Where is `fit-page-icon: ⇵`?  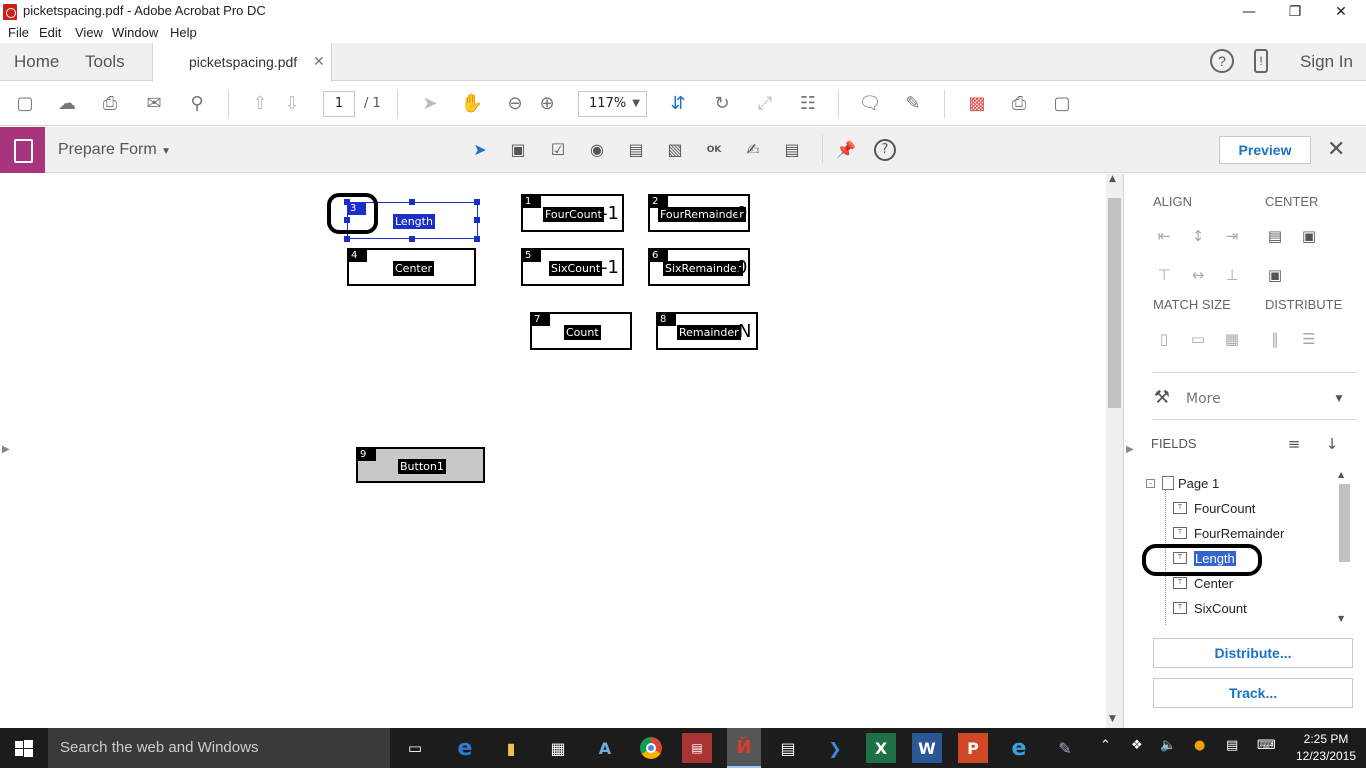
fit-page-icon: ⇵ is located at coordinates (678, 104).